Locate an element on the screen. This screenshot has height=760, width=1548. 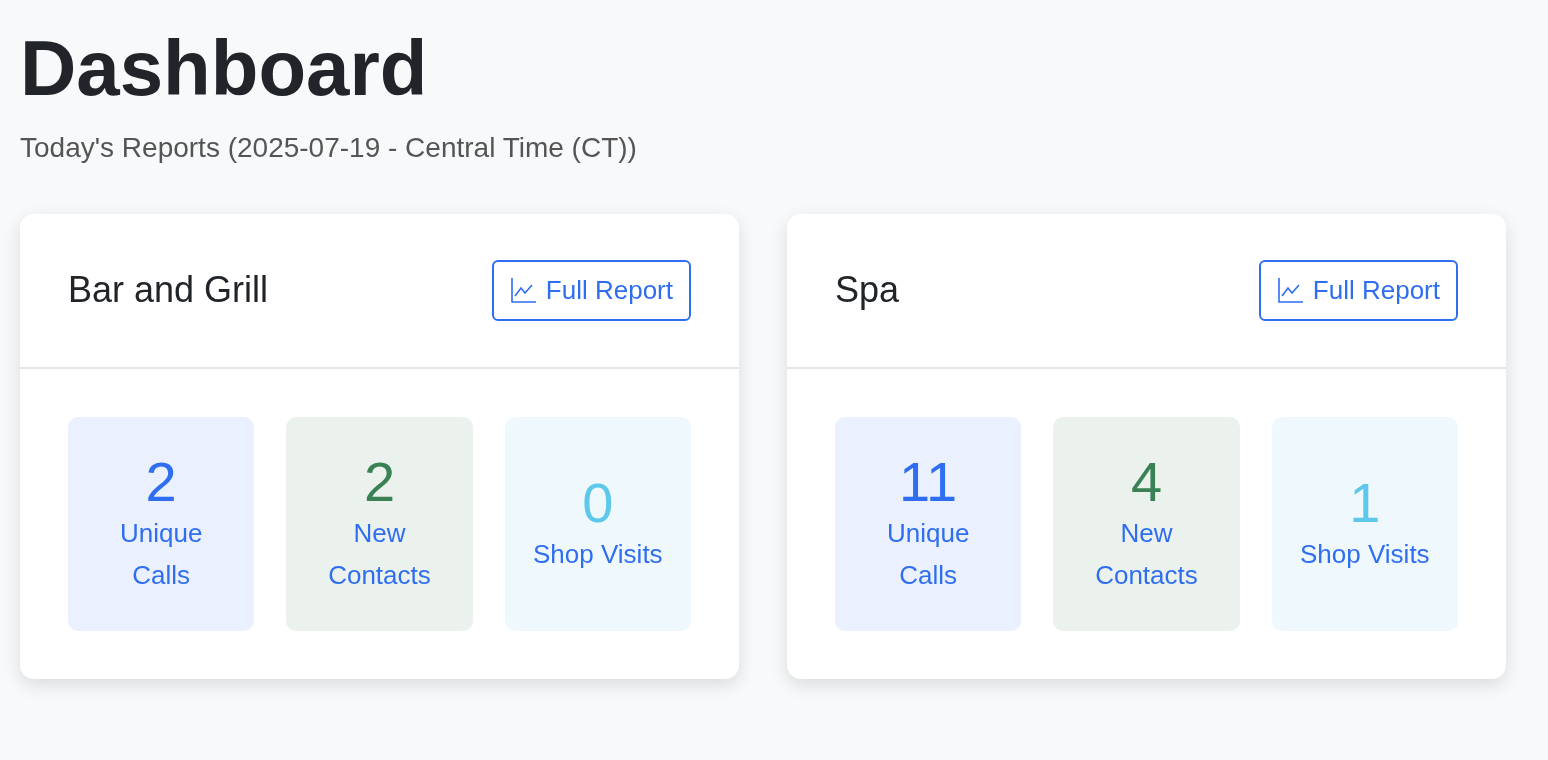
card-title: Bar and Grill is located at coordinates (168, 290).